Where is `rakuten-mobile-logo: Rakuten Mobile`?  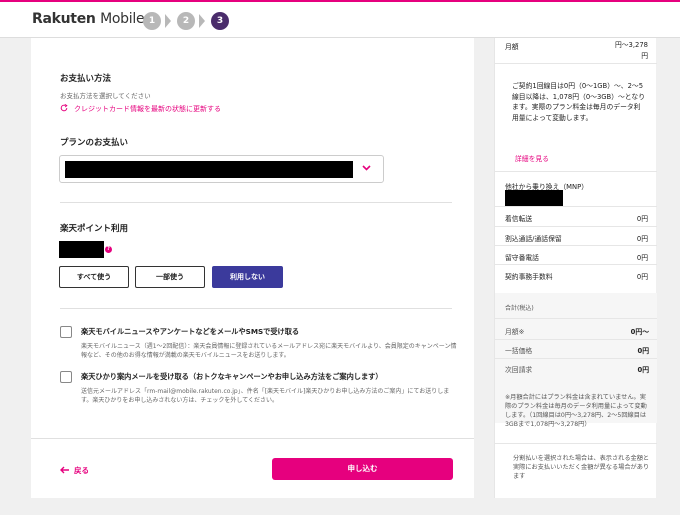
rakuten-mobile-logo: Rakuten Mobile is located at coordinates (88, 19).